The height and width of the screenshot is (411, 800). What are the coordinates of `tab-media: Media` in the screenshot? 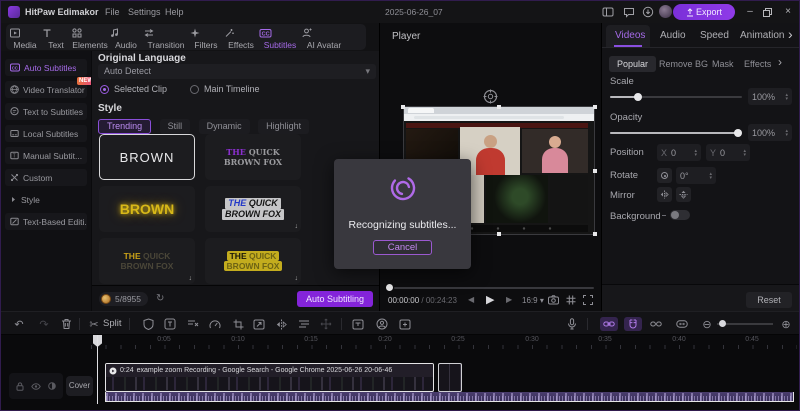 It's located at (25, 37).